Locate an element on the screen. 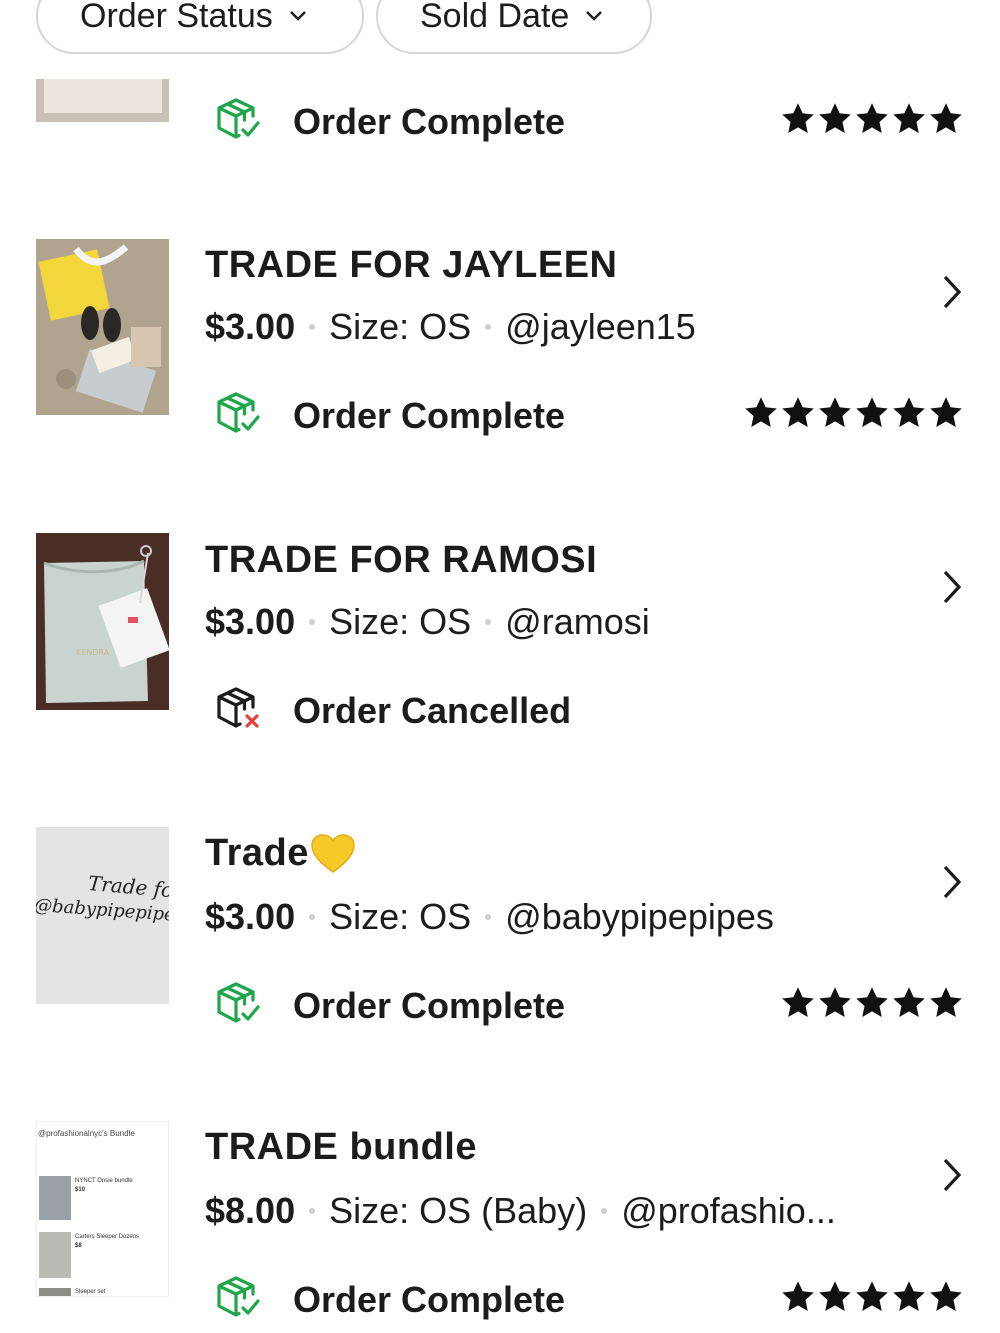 The height and width of the screenshot is (1333, 1000). thumbnail-caption: NYNCT Onsie bundle is located at coordinates (104, 1181).